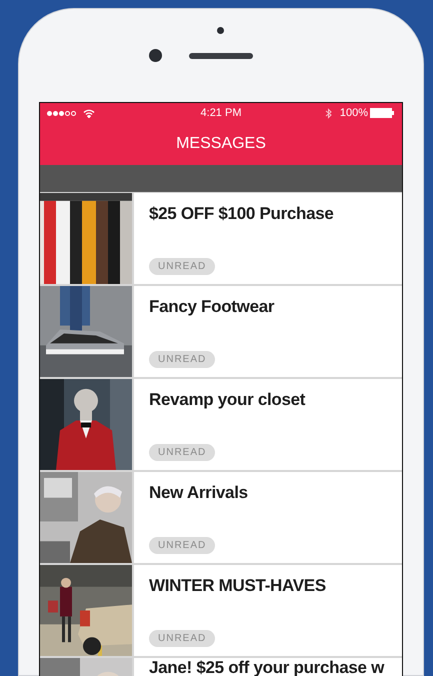  What do you see at coordinates (268, 331) in the screenshot?
I see `message-card: Fancy Footwear UNREAD` at bounding box center [268, 331].